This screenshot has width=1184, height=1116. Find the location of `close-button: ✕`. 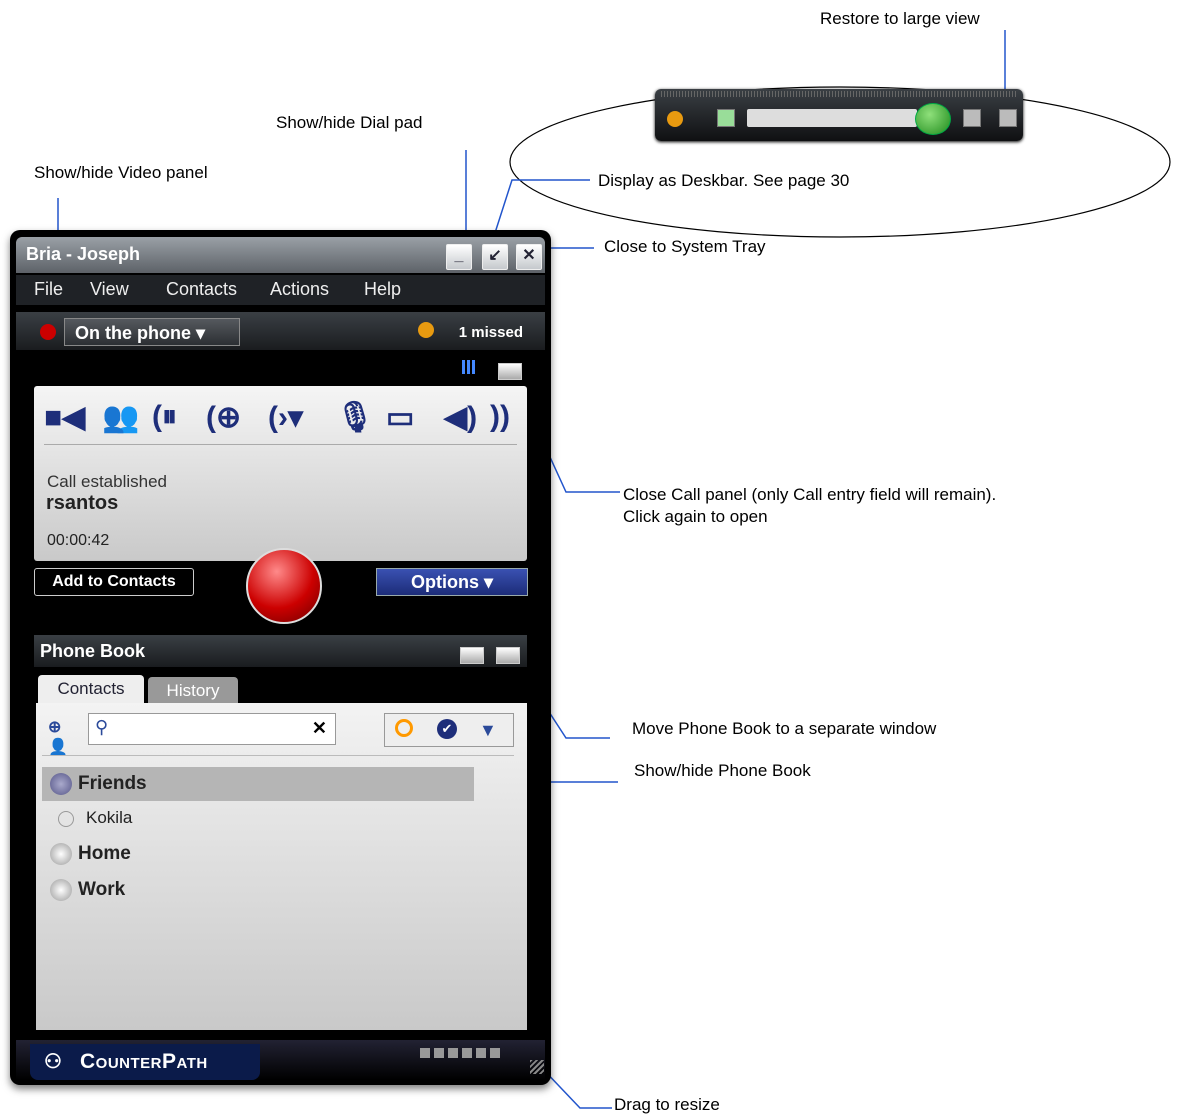

close-button: ✕ is located at coordinates (529, 257).